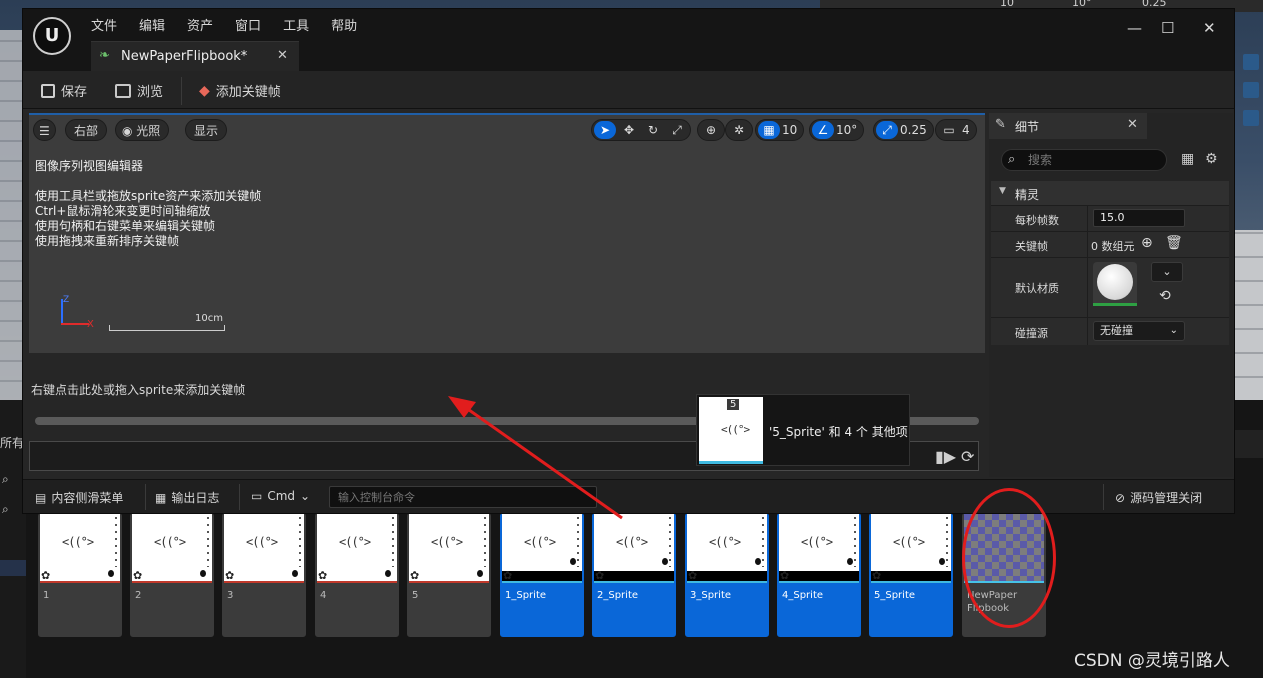 Image resolution: width=1263 pixels, height=678 pixels. Describe the element at coordinates (1139, 218) in the screenshot. I see `fps-input: 15.0` at that location.